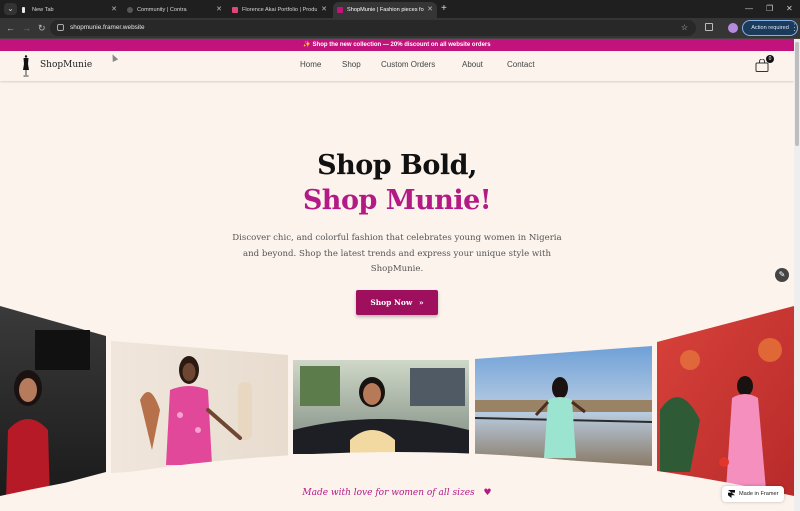 Image resolution: width=800 pixels, height=511 pixels. I want to click on nav-custom-orders: Custom Orders, so click(408, 64).